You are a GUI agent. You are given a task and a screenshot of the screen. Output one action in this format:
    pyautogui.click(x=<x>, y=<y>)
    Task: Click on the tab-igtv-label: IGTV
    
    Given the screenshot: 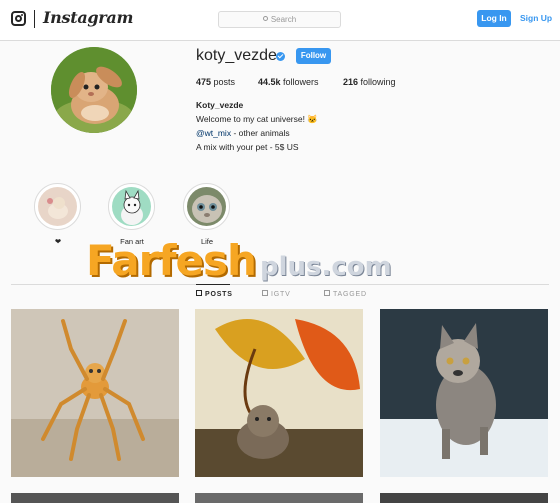 What is the action you would take?
    pyautogui.click(x=281, y=294)
    